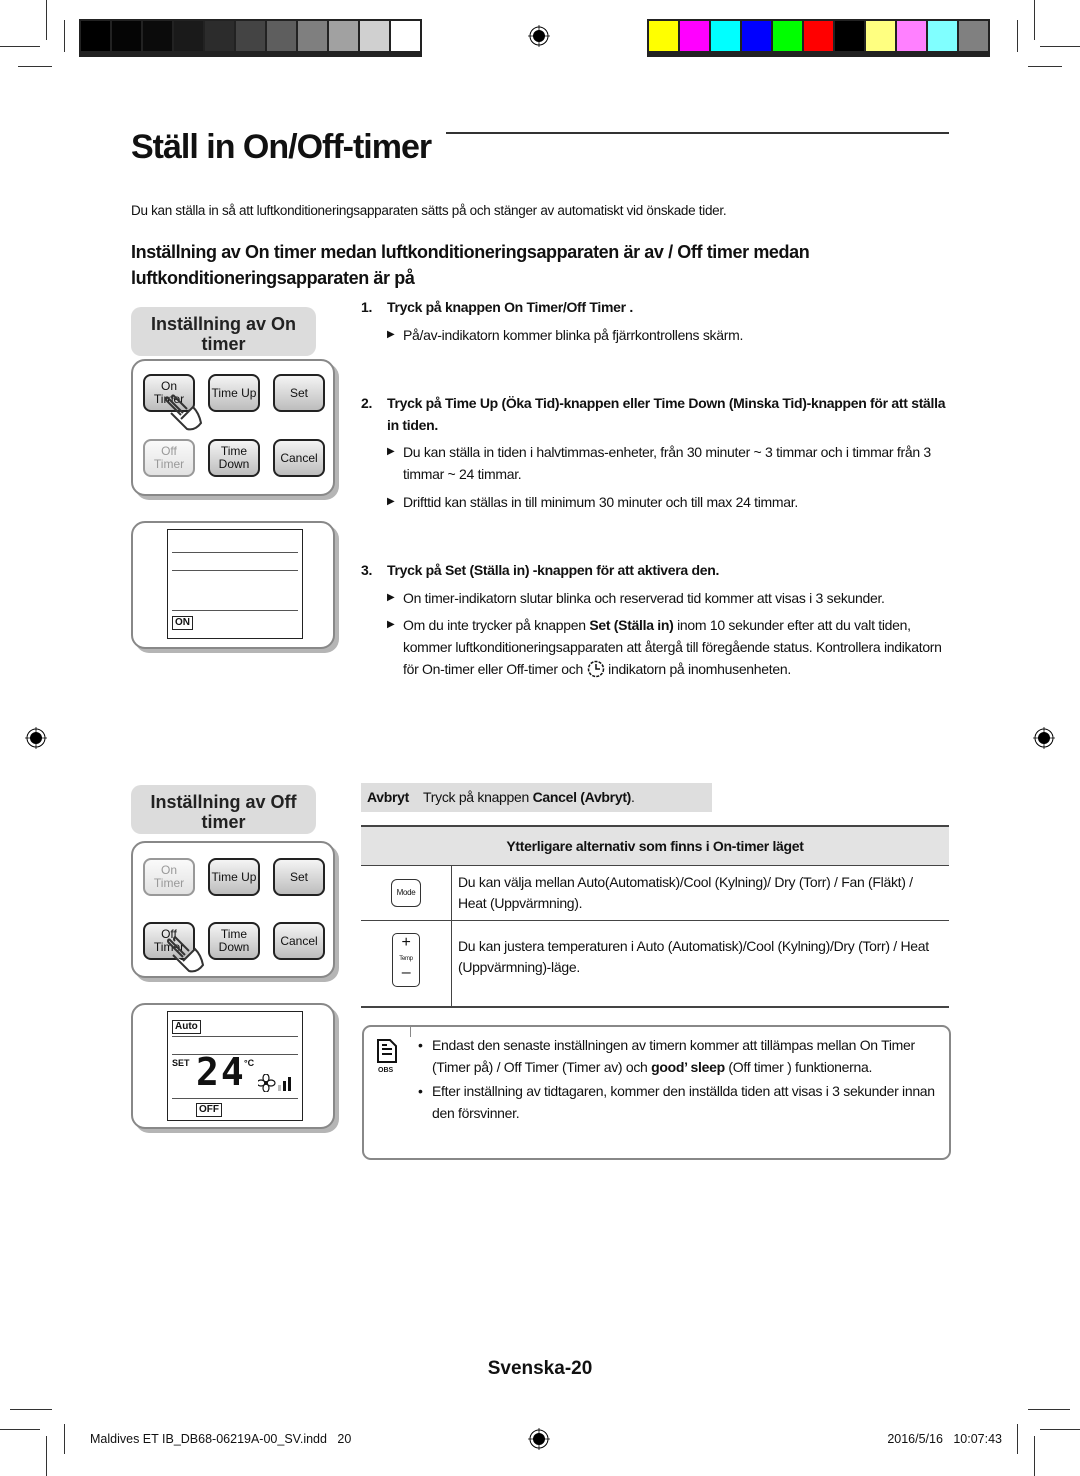 This screenshot has width=1080, height=1476. Describe the element at coordinates (540, 1368) in the screenshot. I see `page-number: Svenska-20` at that location.